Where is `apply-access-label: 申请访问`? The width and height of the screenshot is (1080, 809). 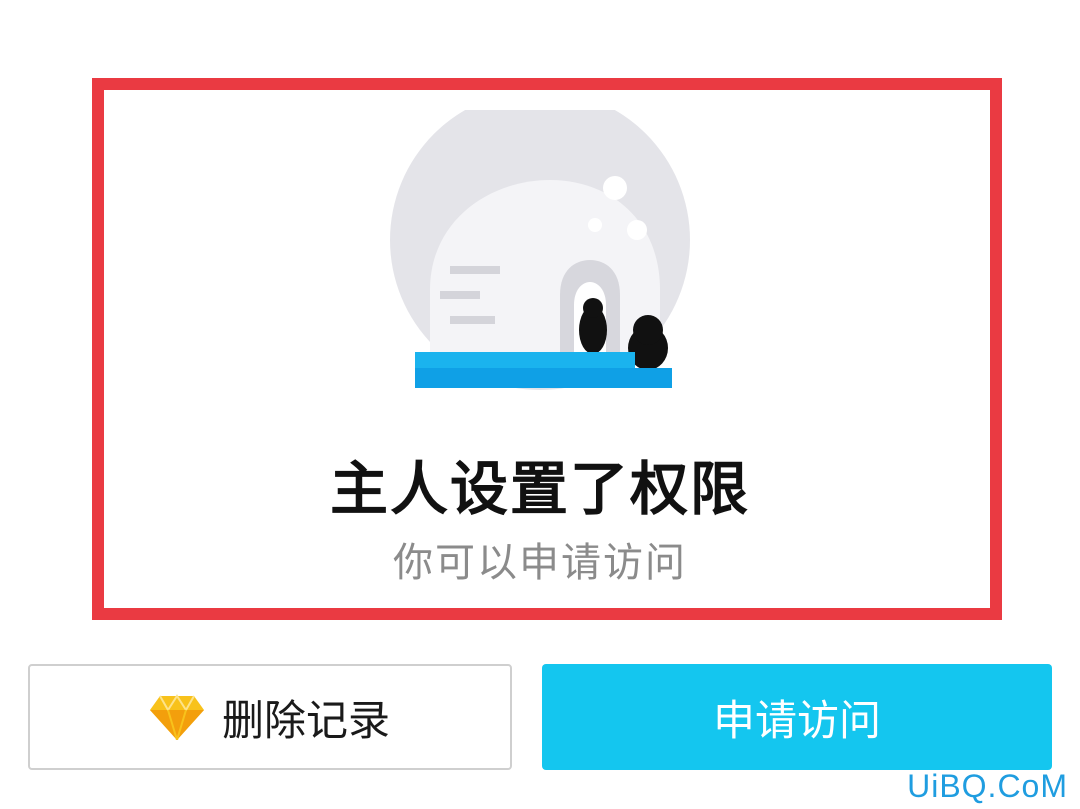
apply-access-label: 申请访问 is located at coordinates (796, 720).